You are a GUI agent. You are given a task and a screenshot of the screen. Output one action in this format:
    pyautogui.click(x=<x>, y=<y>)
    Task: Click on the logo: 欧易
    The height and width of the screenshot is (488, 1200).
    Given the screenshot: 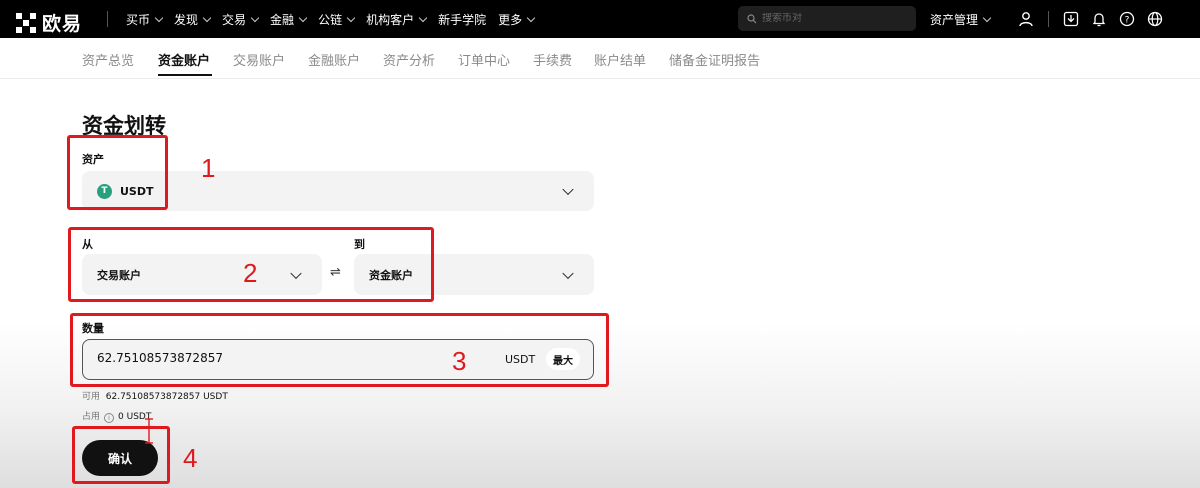 What is the action you would take?
    pyautogui.click(x=49, y=22)
    